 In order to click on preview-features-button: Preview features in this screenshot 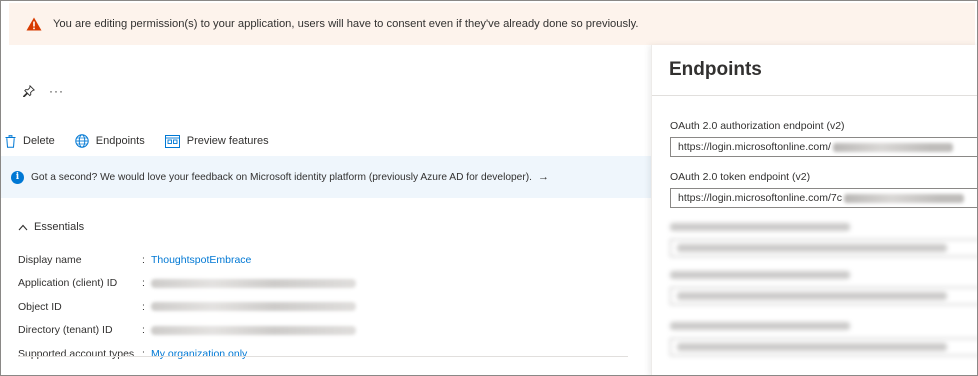, I will do `click(216, 141)`.